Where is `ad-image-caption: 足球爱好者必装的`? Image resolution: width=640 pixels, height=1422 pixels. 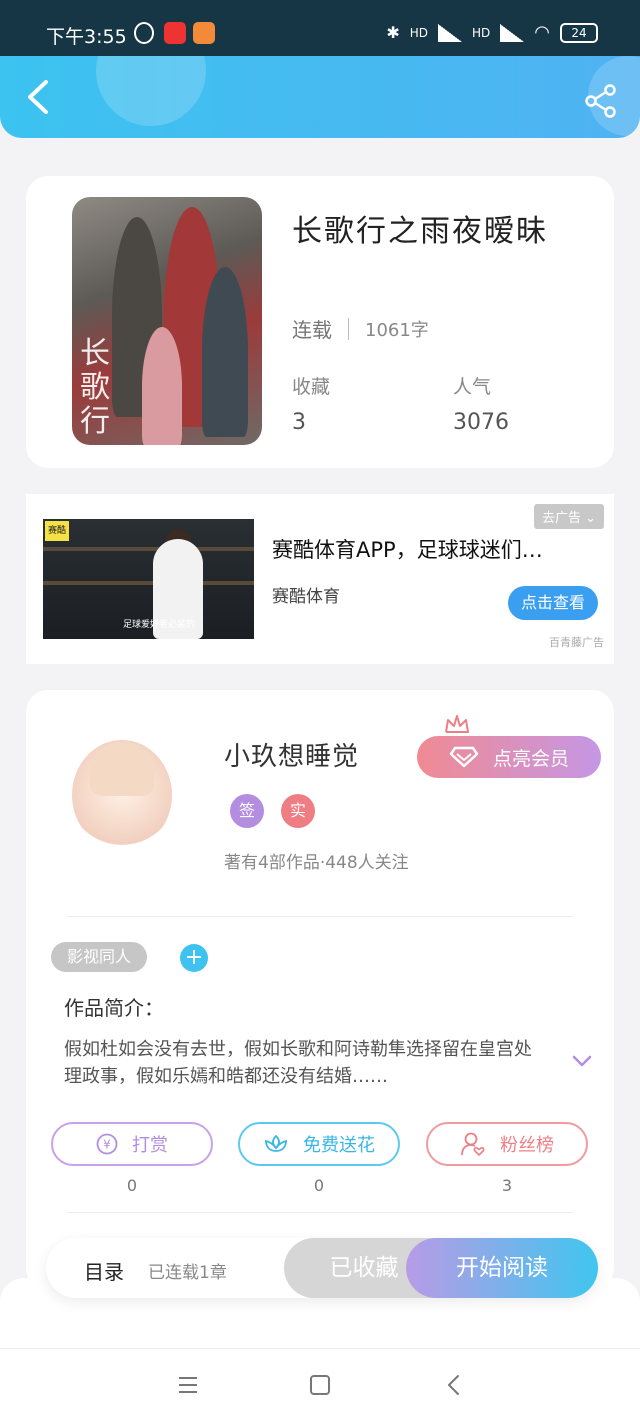 ad-image-caption: 足球爱好者必装的 is located at coordinates (159, 625).